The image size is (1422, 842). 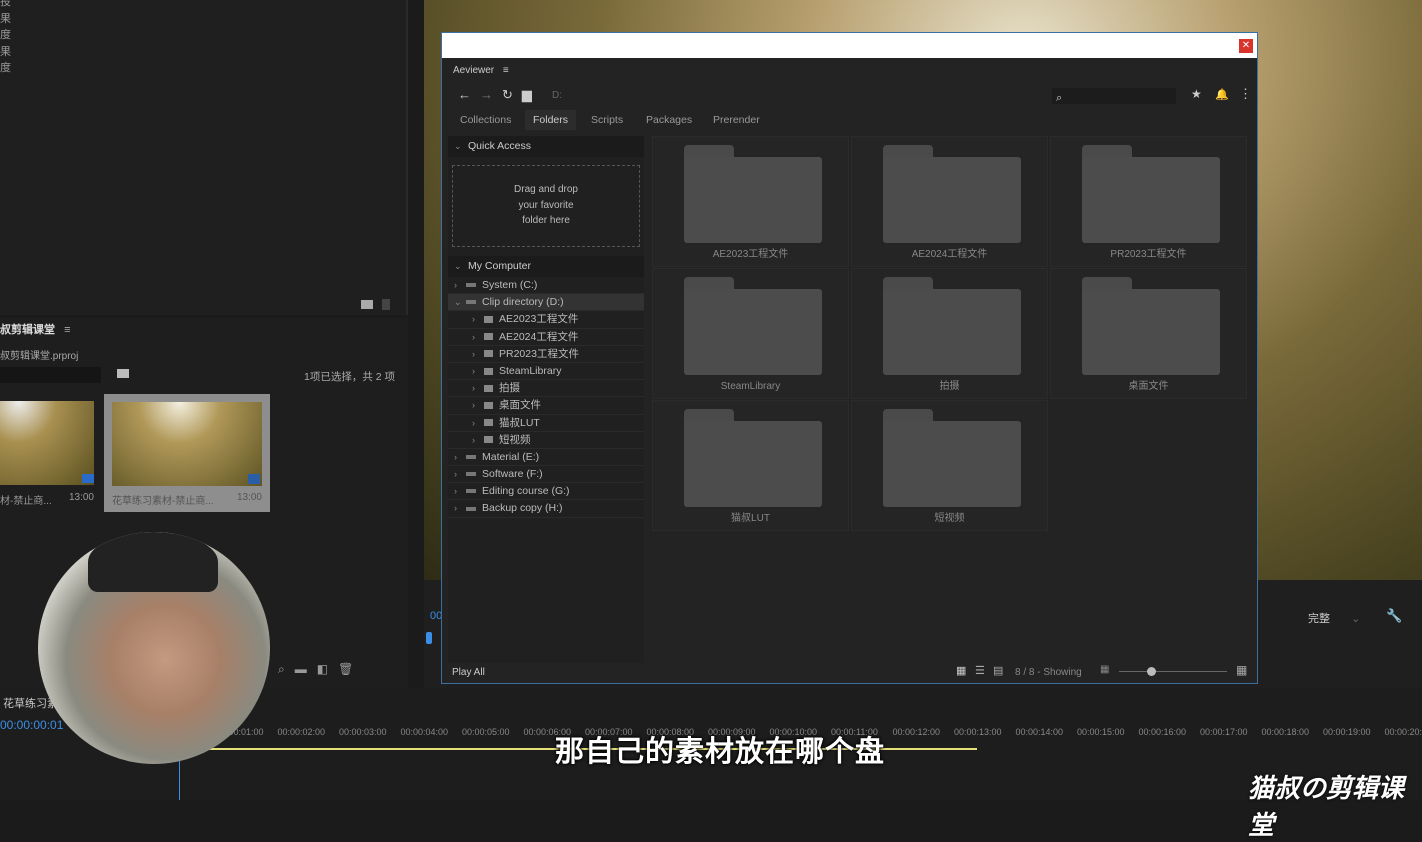 What do you see at coordinates (557, 95) in the screenshot?
I see `path-field: D:` at bounding box center [557, 95].